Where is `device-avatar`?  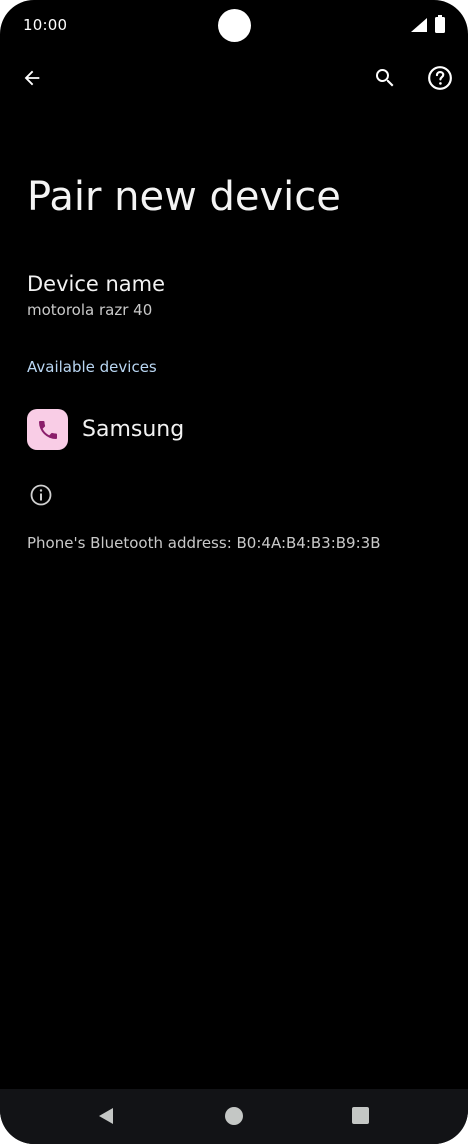
device-avatar is located at coordinates (47, 429).